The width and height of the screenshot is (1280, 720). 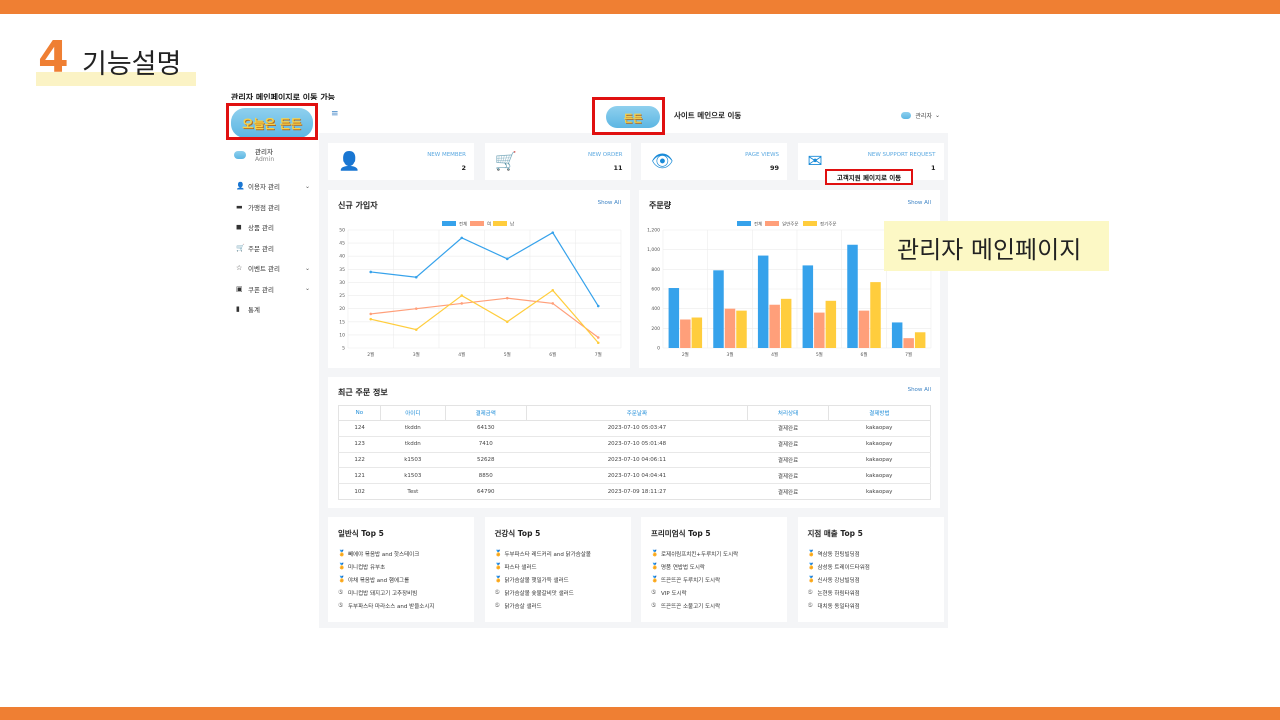 I want to click on site-logo-highlight, so click(x=628, y=116).